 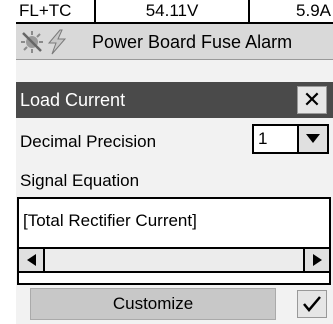 What do you see at coordinates (192, 42) in the screenshot?
I see `alarm-message: Power Board Fuse Alarm` at bounding box center [192, 42].